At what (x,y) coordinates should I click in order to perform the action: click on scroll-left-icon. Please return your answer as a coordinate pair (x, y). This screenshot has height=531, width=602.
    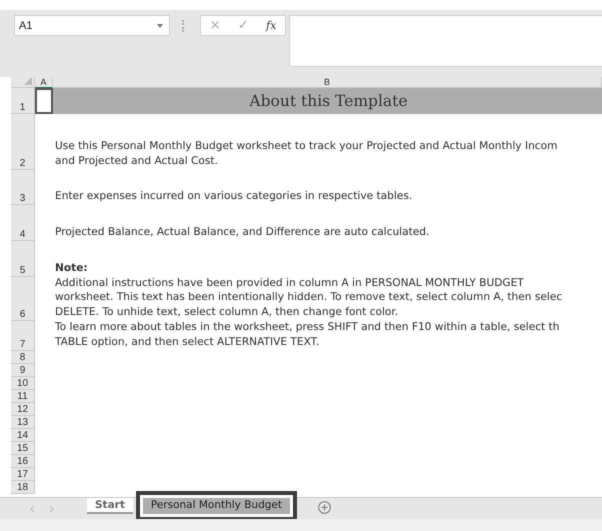
    Looking at the image, I should click on (33, 509).